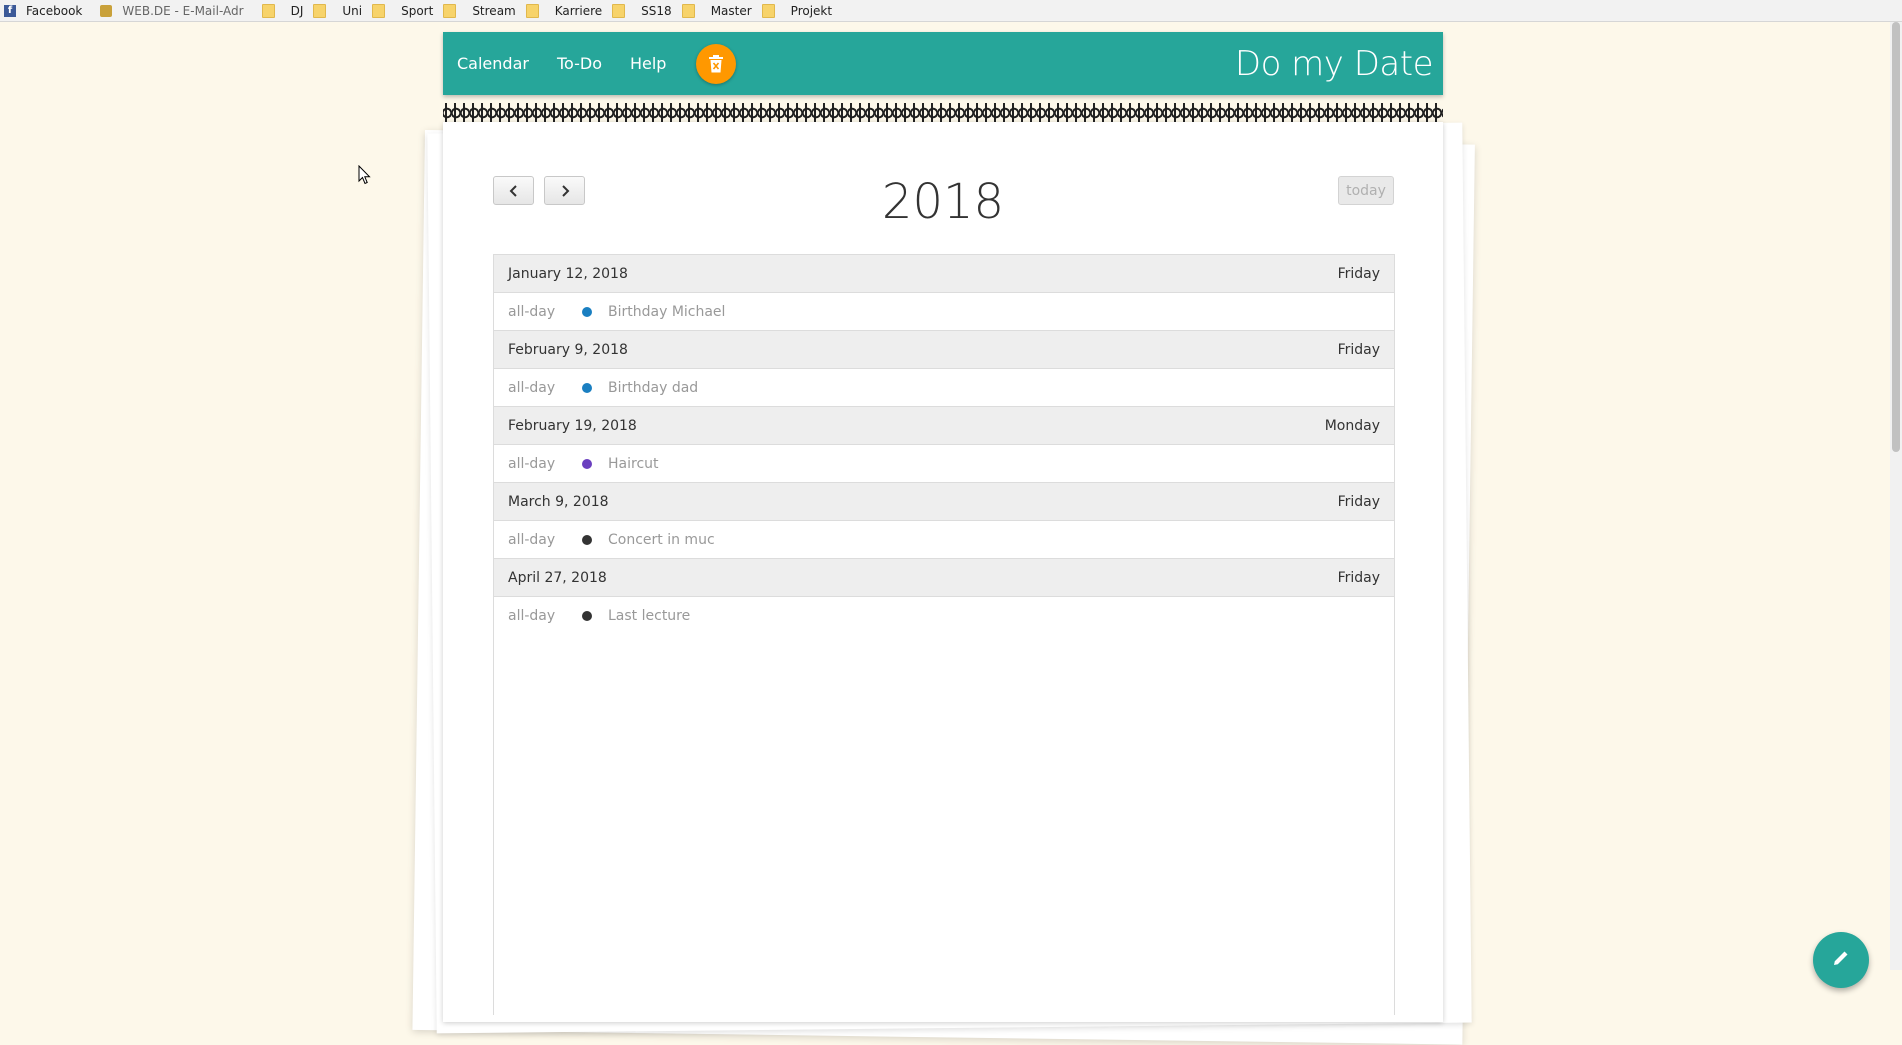  I want to click on day-weekday: Monday, so click(1352, 425).